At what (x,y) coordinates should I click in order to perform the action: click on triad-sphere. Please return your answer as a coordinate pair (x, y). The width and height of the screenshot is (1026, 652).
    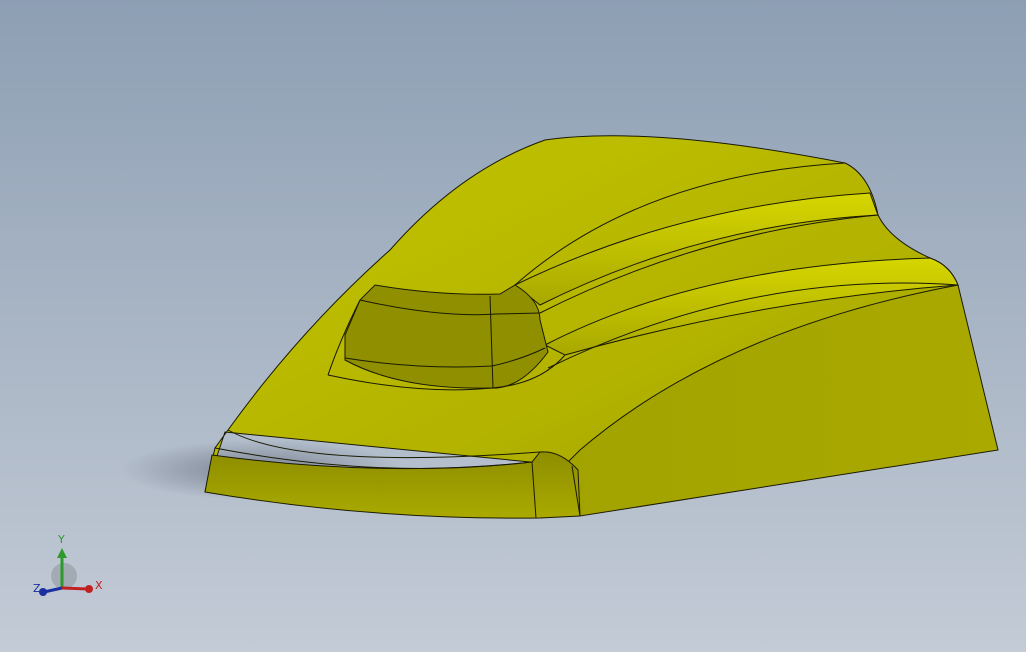
    Looking at the image, I should click on (64, 576).